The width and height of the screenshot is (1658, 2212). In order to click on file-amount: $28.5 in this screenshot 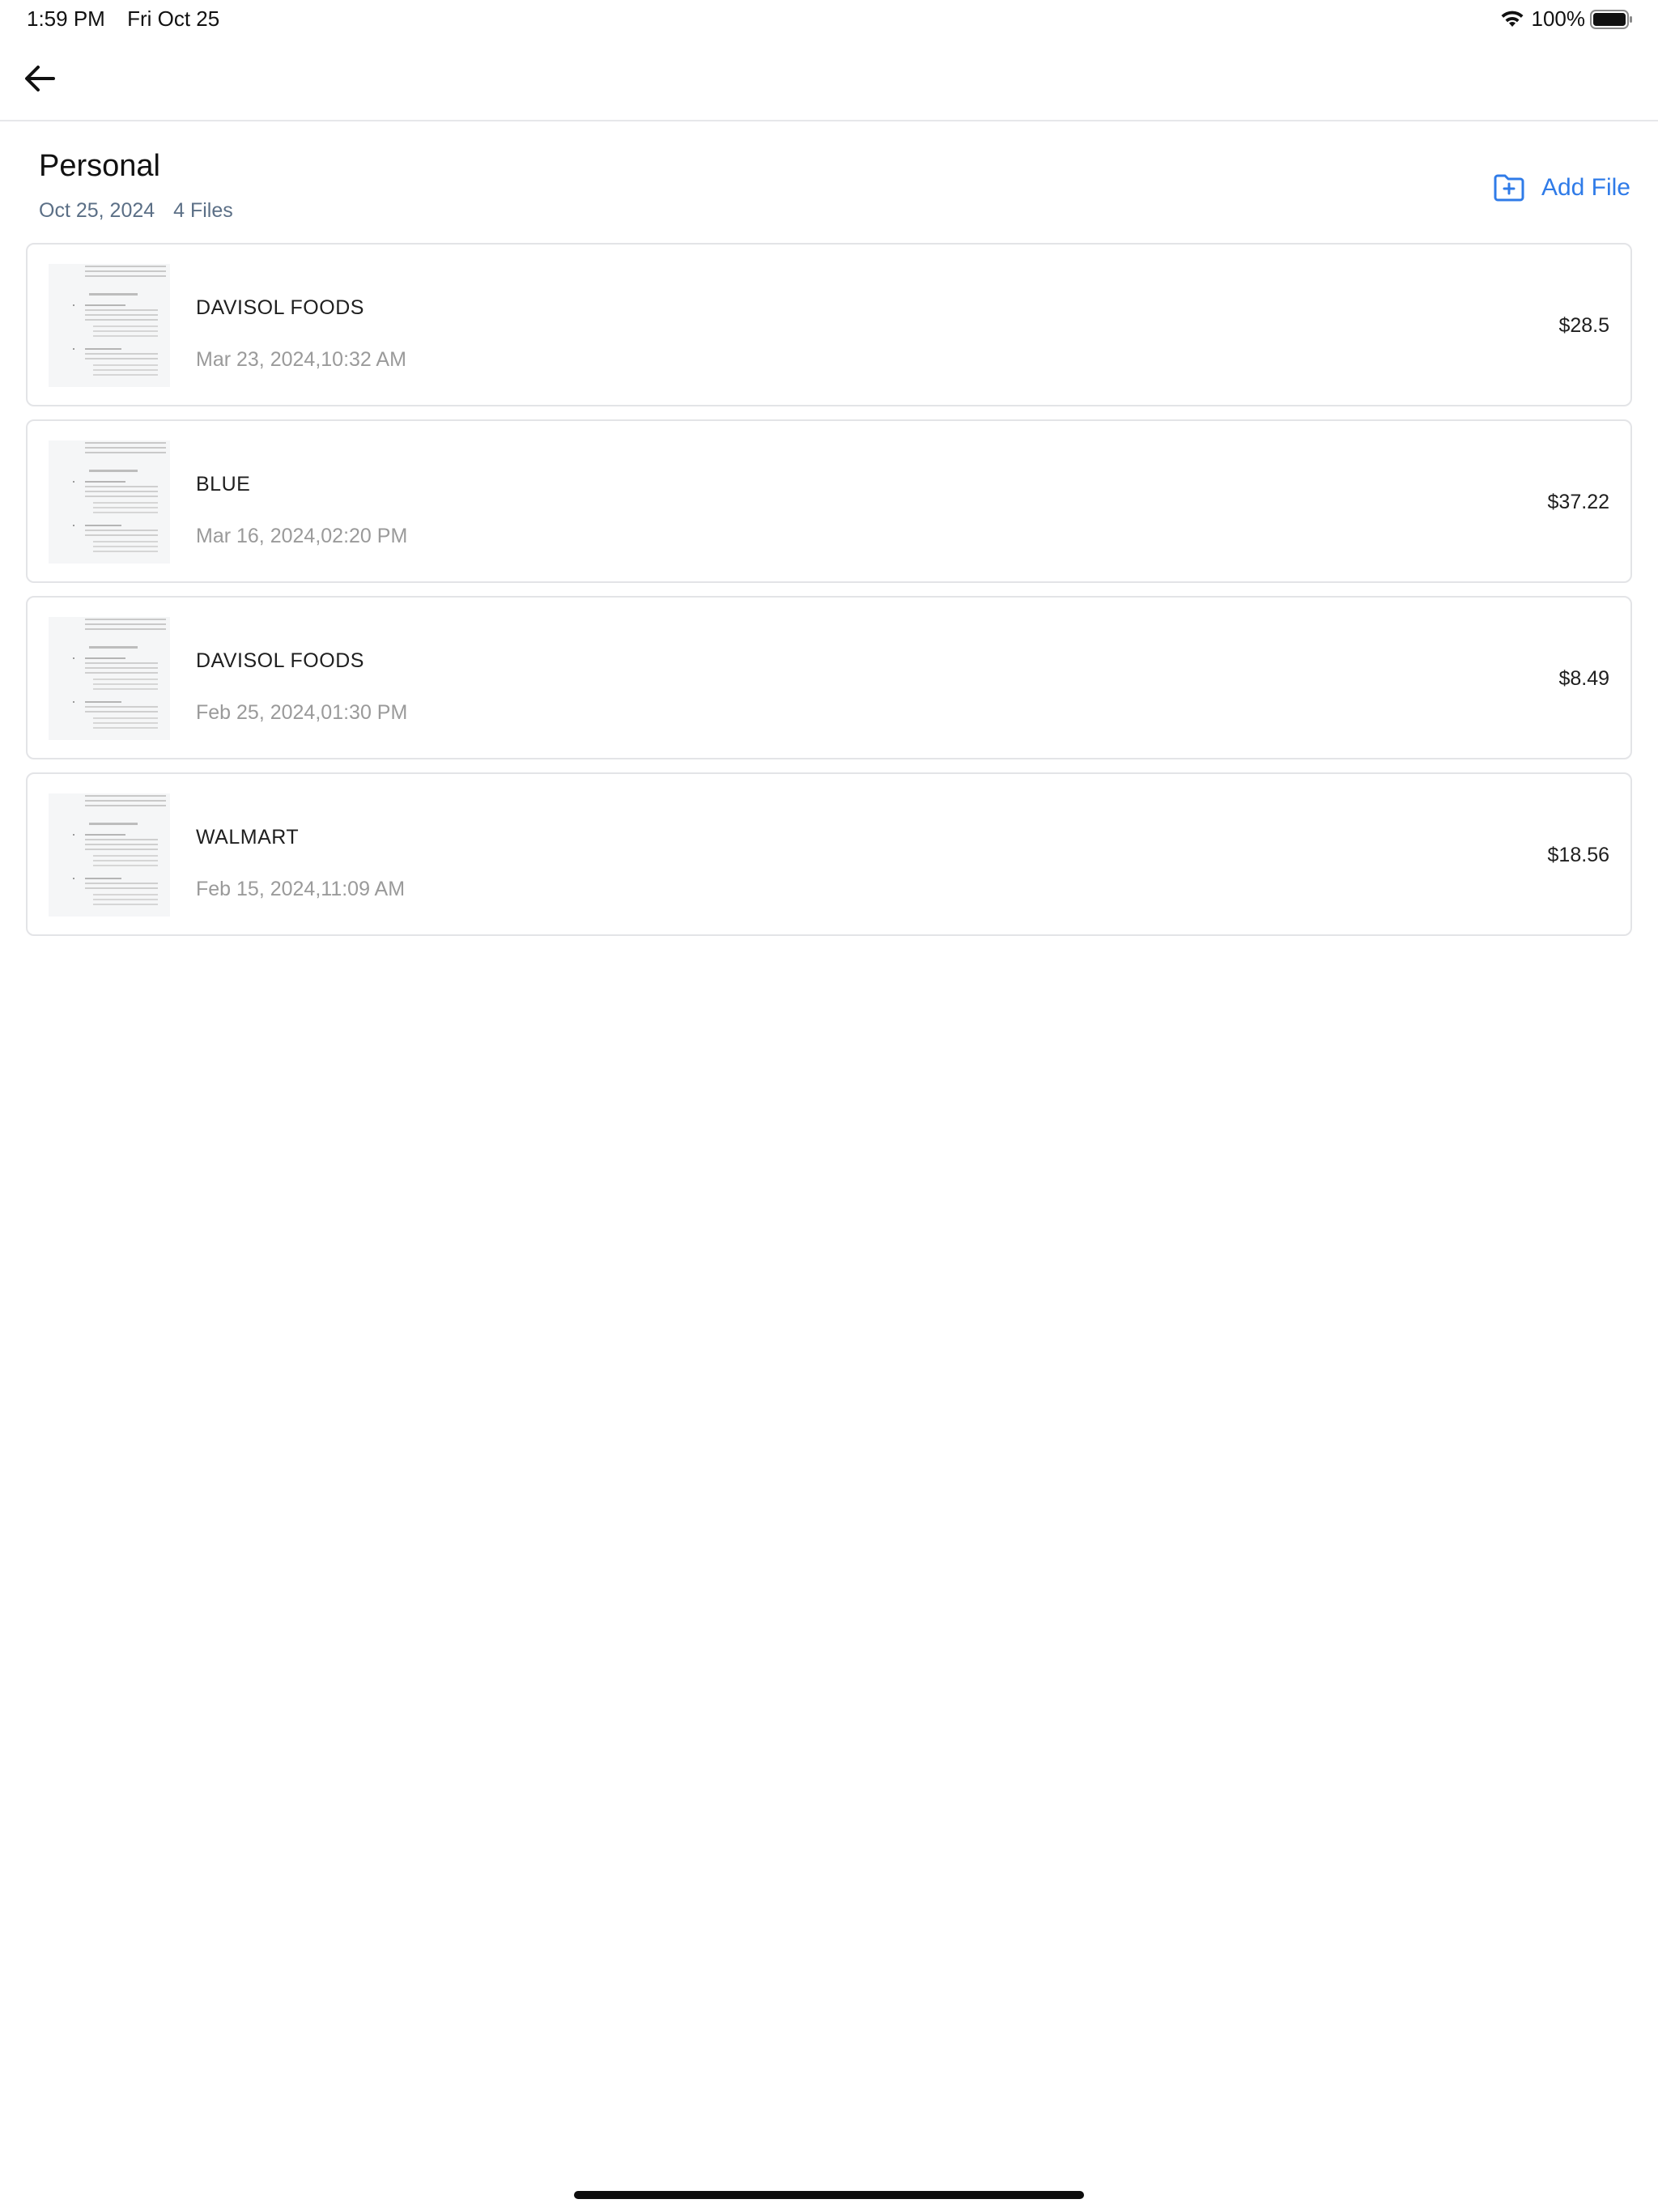, I will do `click(1583, 326)`.